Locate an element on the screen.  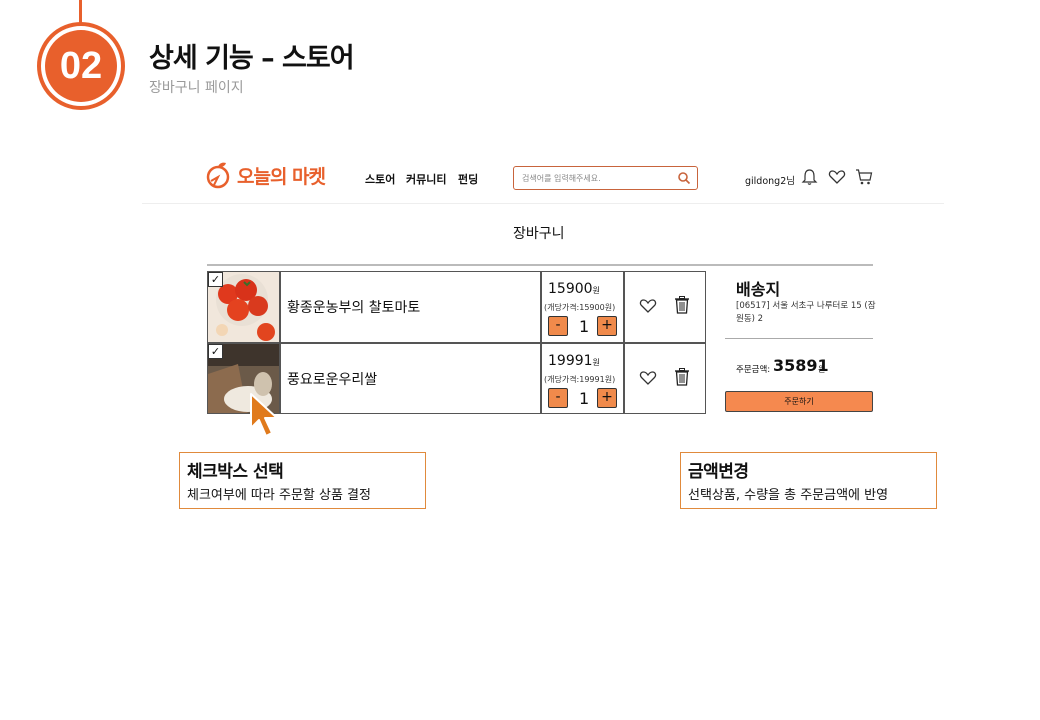
slide-subtitle: 장바구니 페이지 is located at coordinates (196, 88).